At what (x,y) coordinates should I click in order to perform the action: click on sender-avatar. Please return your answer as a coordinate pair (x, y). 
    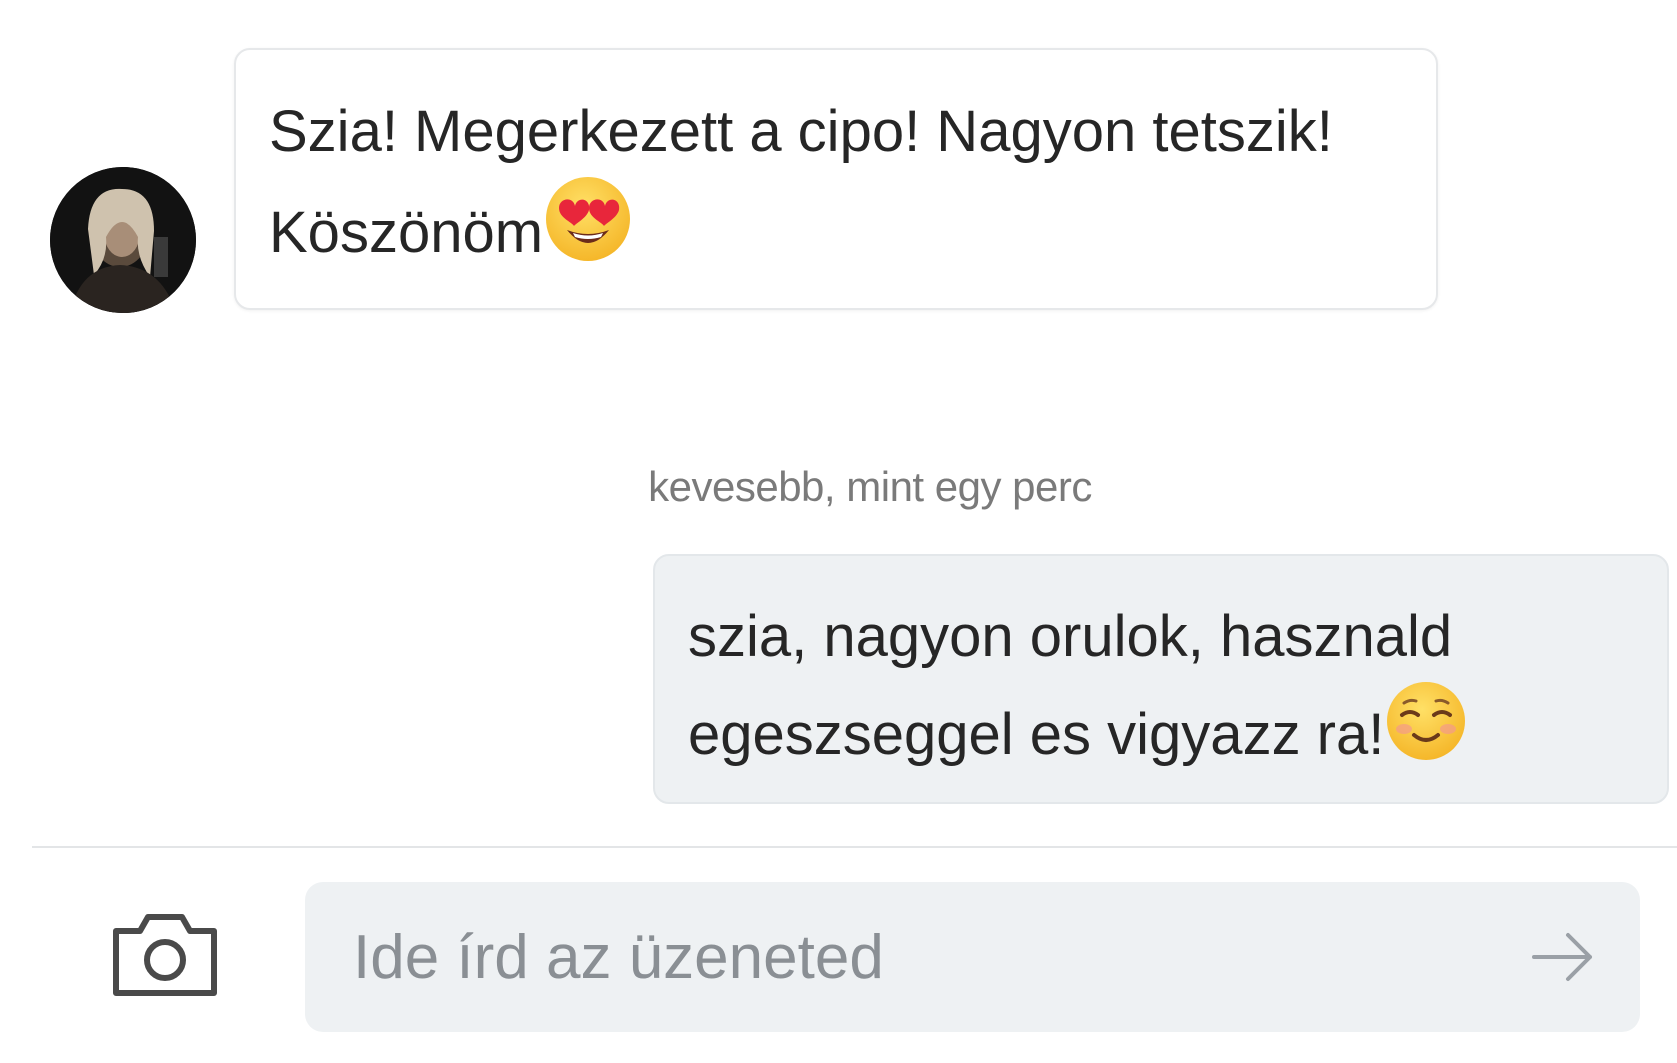
    Looking at the image, I should click on (123, 240).